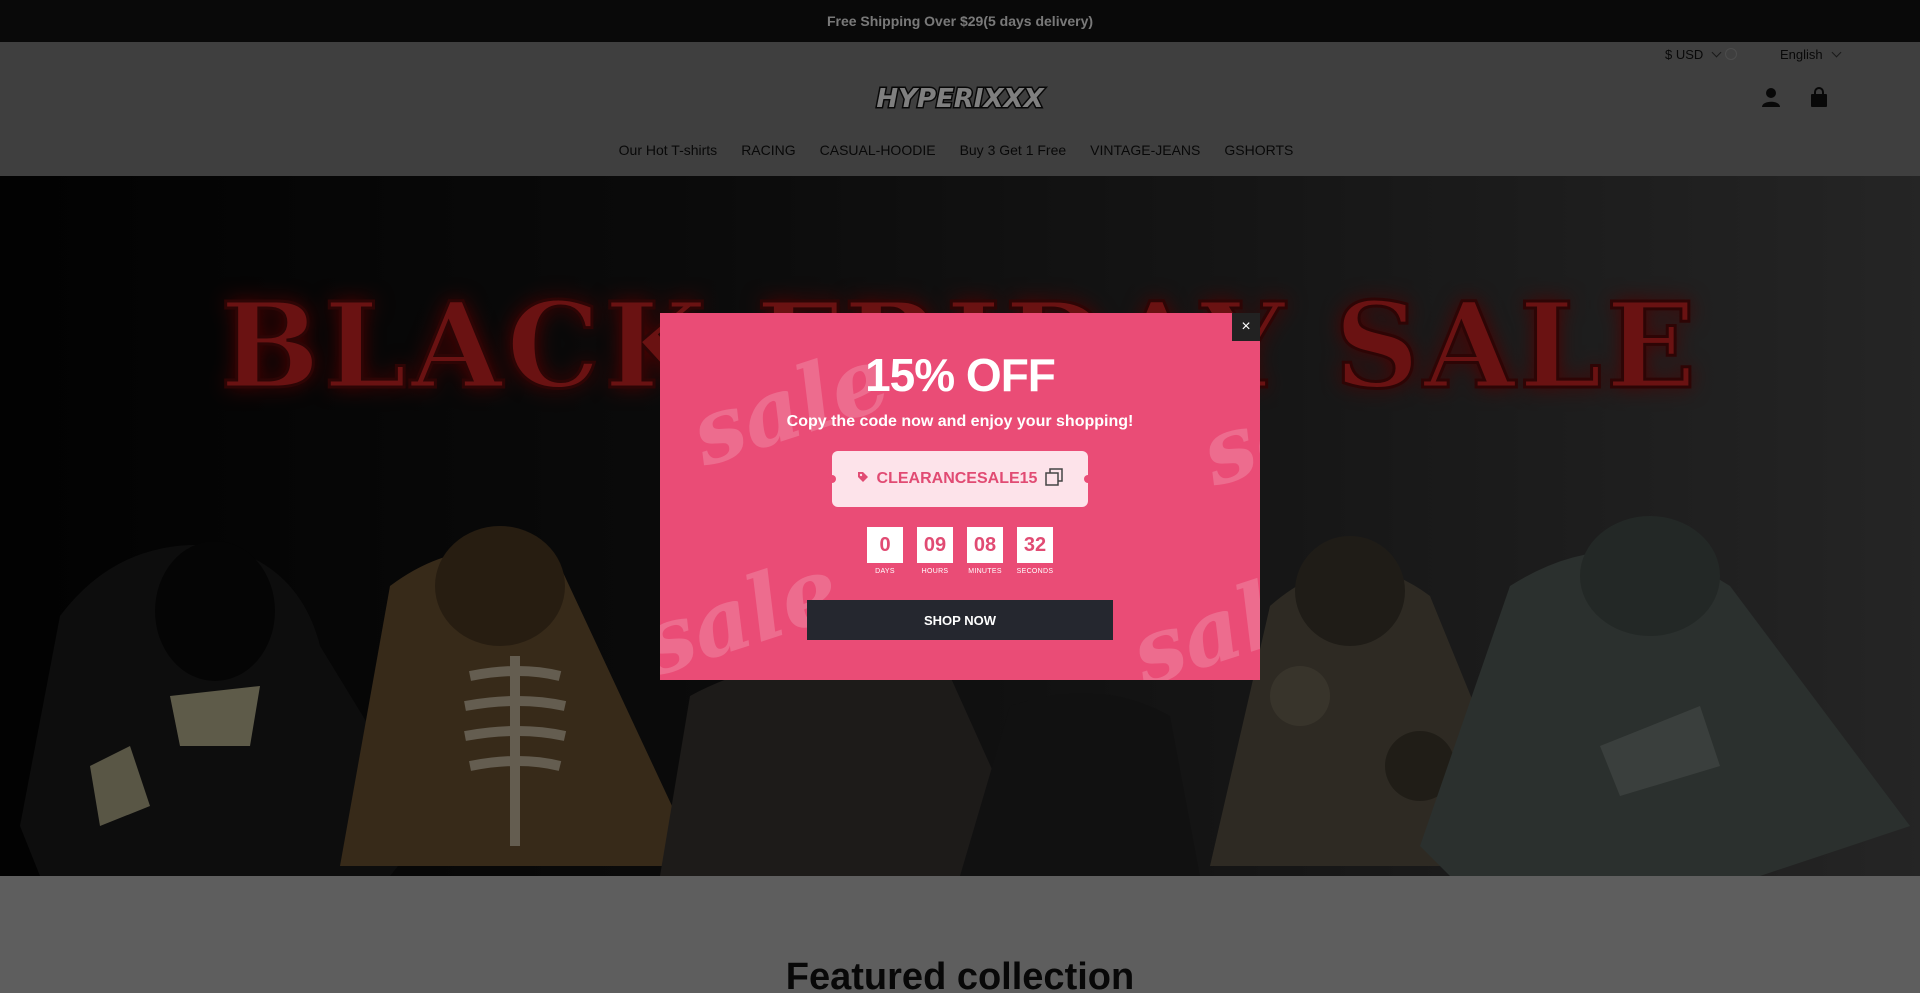 The width and height of the screenshot is (1920, 993). What do you see at coordinates (935, 571) in the screenshot?
I see `countdown-label: HOURS` at bounding box center [935, 571].